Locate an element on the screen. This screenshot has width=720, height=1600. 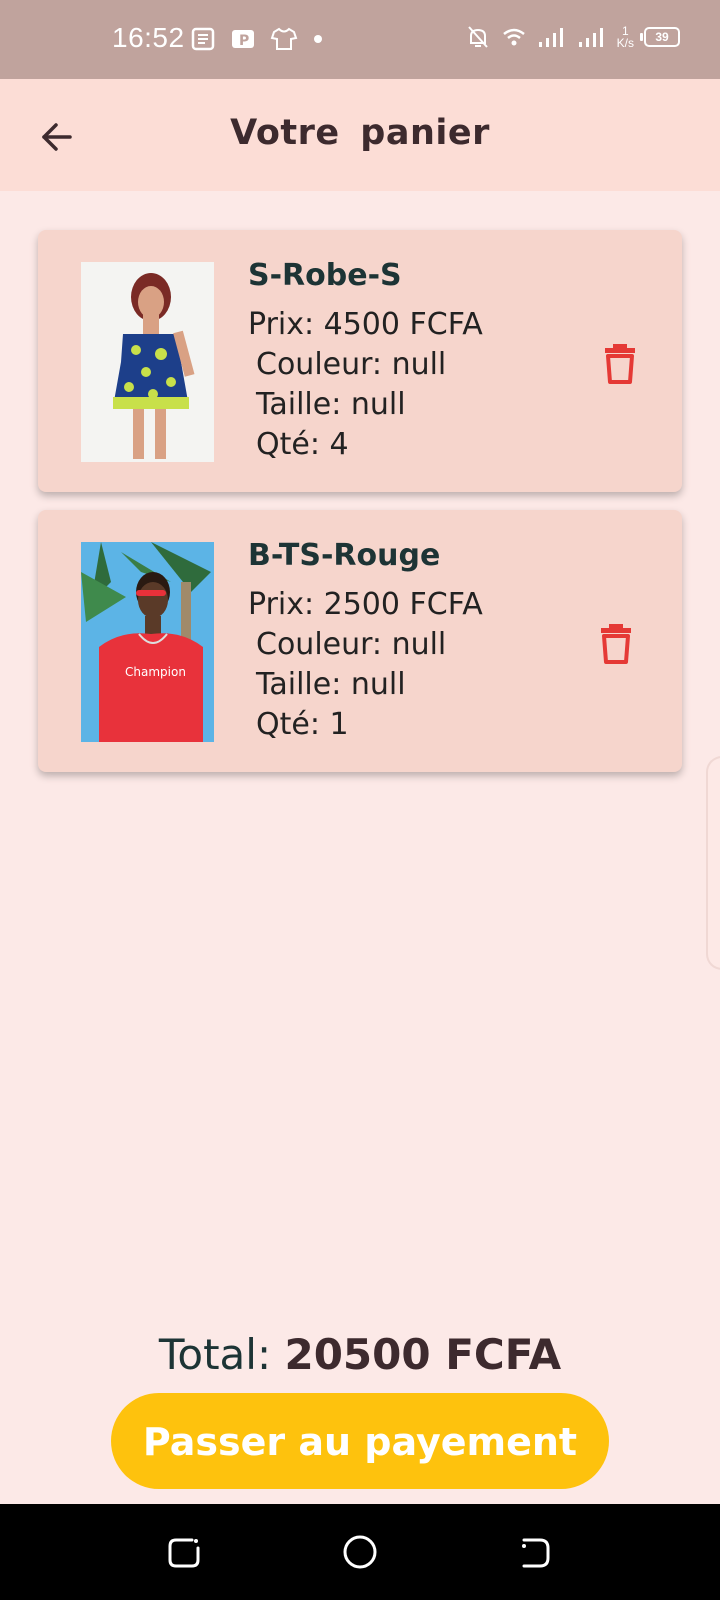
tshirt-icon is located at coordinates (284, 38).